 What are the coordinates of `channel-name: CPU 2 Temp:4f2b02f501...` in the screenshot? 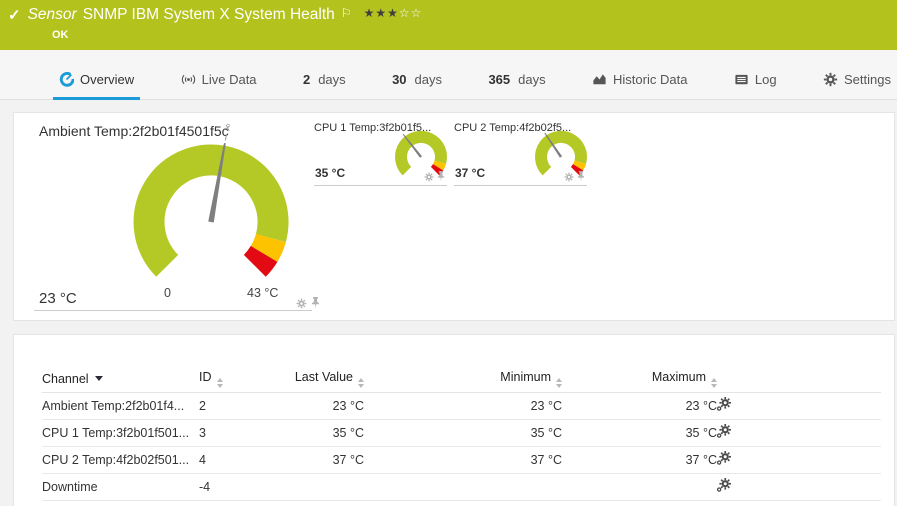 It's located at (120, 460).